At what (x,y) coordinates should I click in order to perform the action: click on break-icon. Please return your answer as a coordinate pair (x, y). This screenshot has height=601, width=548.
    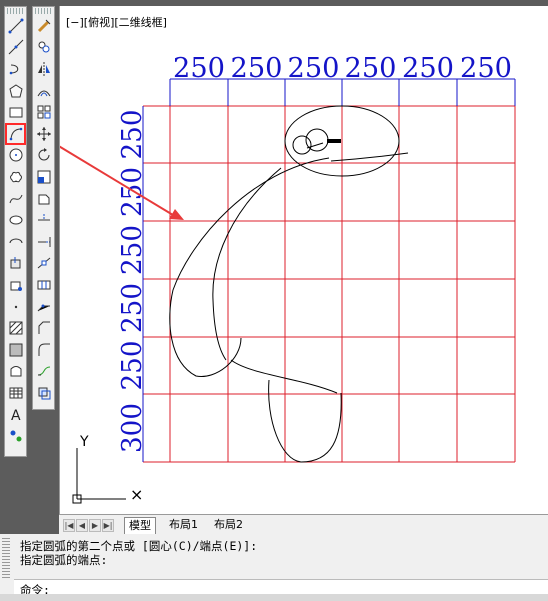
    Looking at the image, I should click on (43, 285).